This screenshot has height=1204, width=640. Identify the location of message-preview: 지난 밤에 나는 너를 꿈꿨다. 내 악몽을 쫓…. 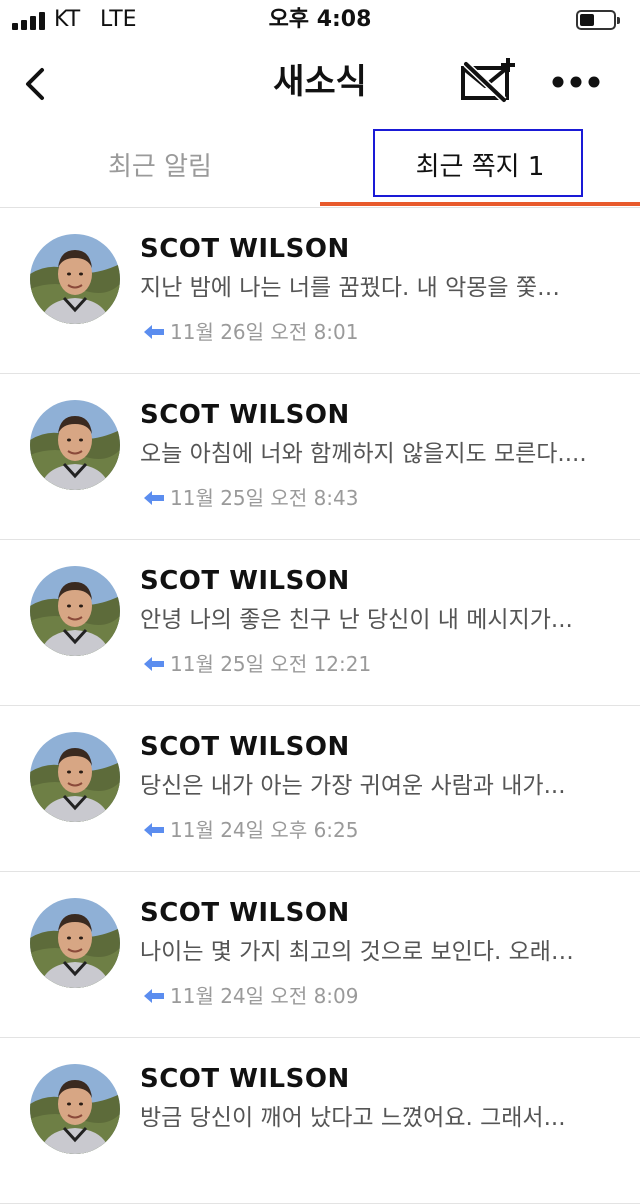
(350, 288).